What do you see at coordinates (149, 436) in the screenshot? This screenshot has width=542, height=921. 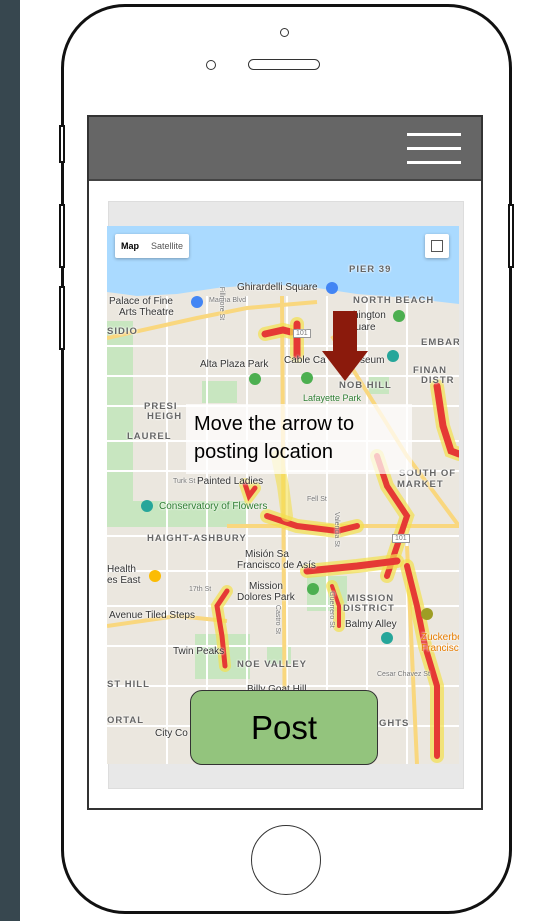 I see `map-place-label: LAUREL` at bounding box center [149, 436].